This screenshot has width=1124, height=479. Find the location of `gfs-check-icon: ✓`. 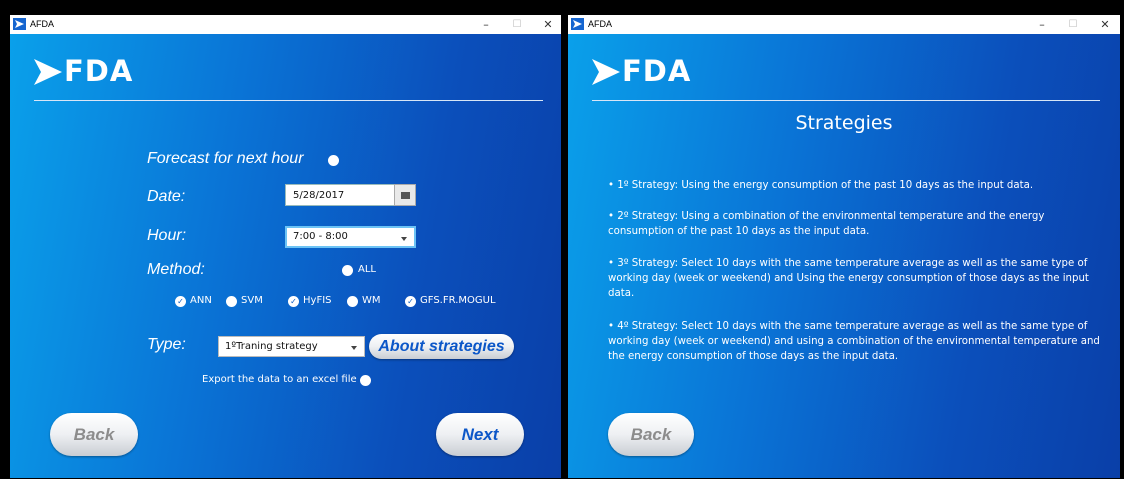

gfs-check-icon: ✓ is located at coordinates (410, 301).